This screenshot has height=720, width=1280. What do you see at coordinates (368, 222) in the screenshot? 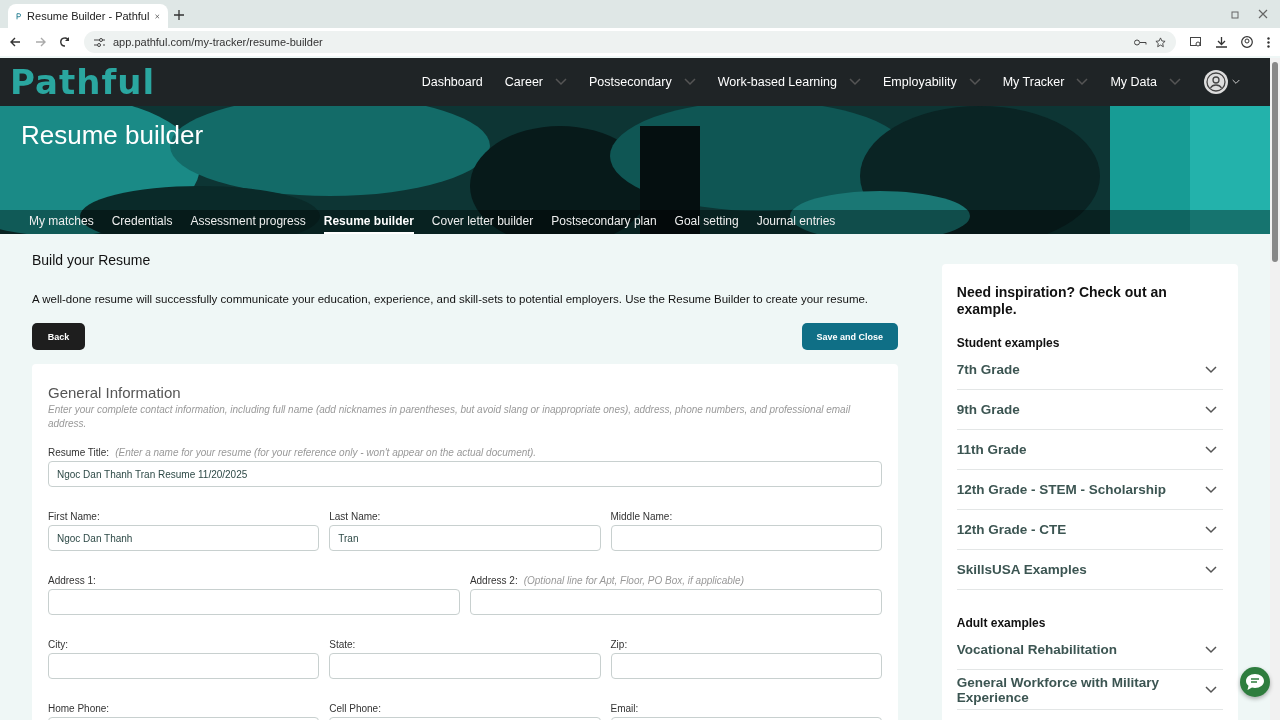
I see `section-tab: Resume builder` at bounding box center [368, 222].